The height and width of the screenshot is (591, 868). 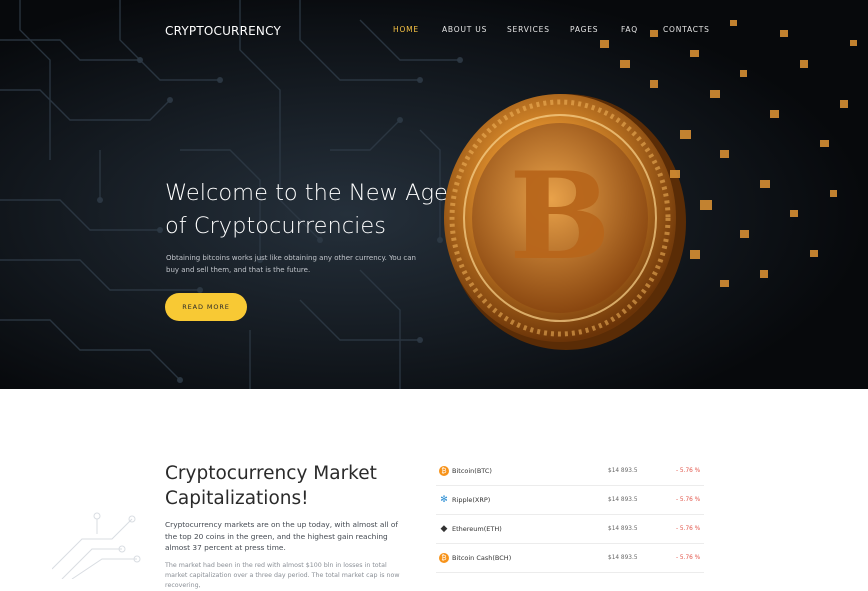 I want to click on coin-row: ₿ Bitcoin Cash(BCH) $14 893.5 - 5.76 %, so click(x=570, y=558).